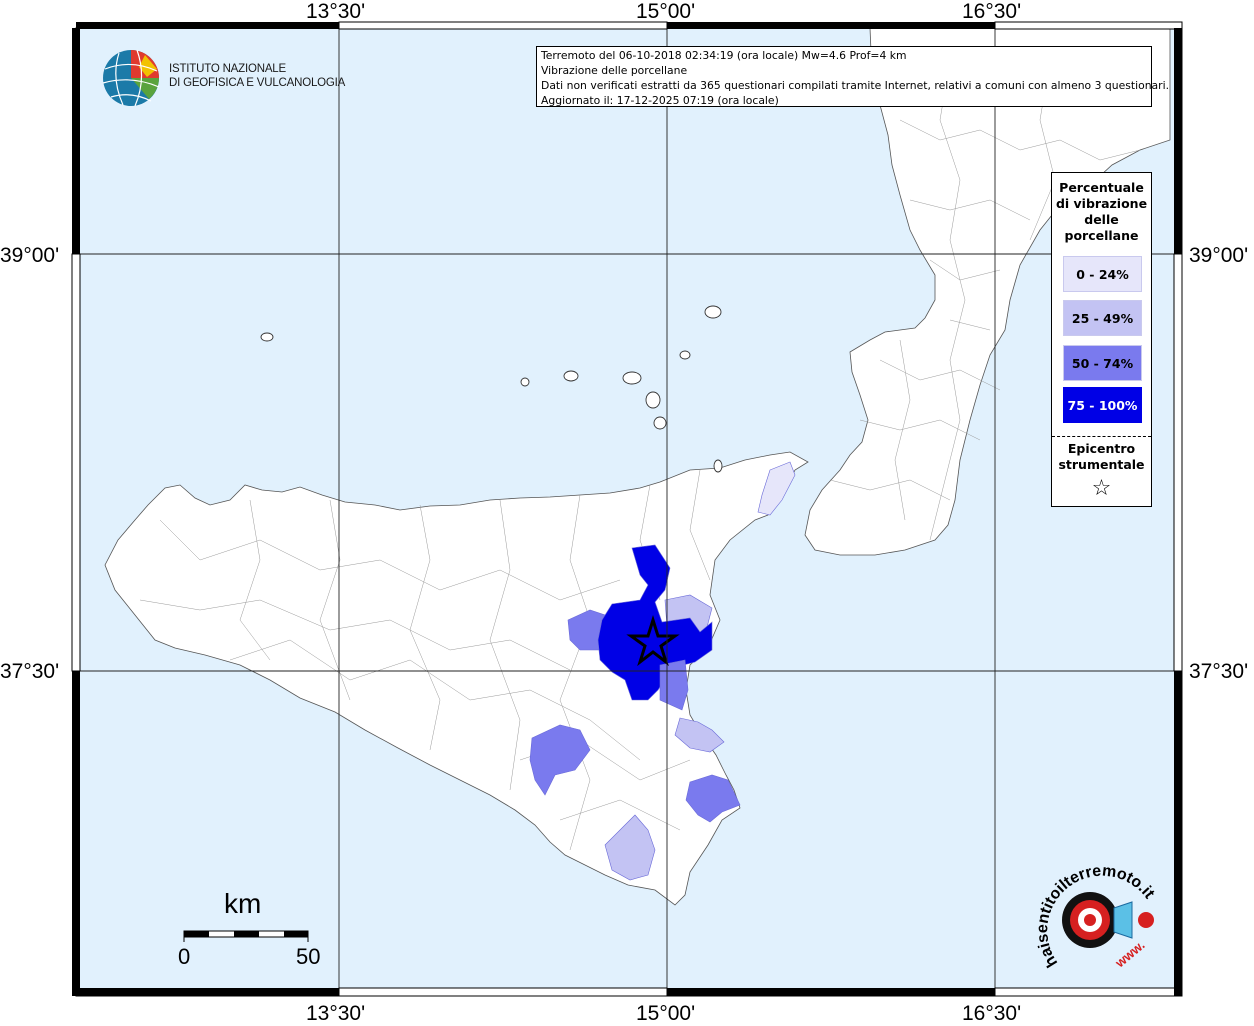  Describe the element at coordinates (1101, 235) in the screenshot. I see `legend-title-line: porcellane` at that location.